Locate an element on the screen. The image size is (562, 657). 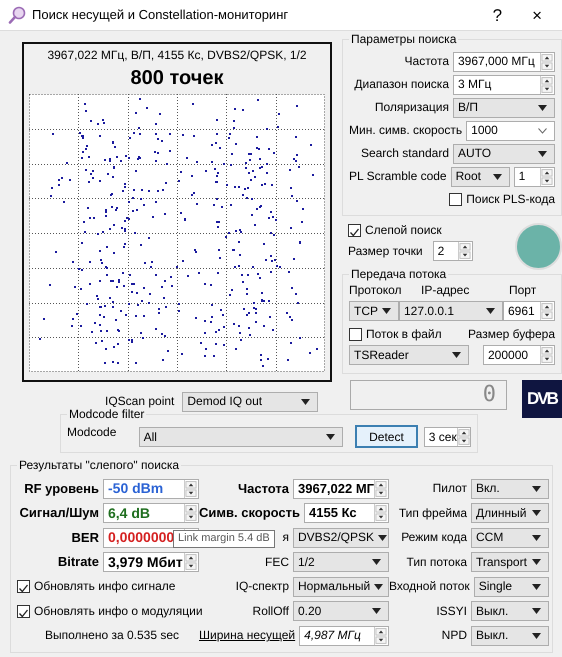
dropdown: Вкл. is located at coordinates (510, 488).